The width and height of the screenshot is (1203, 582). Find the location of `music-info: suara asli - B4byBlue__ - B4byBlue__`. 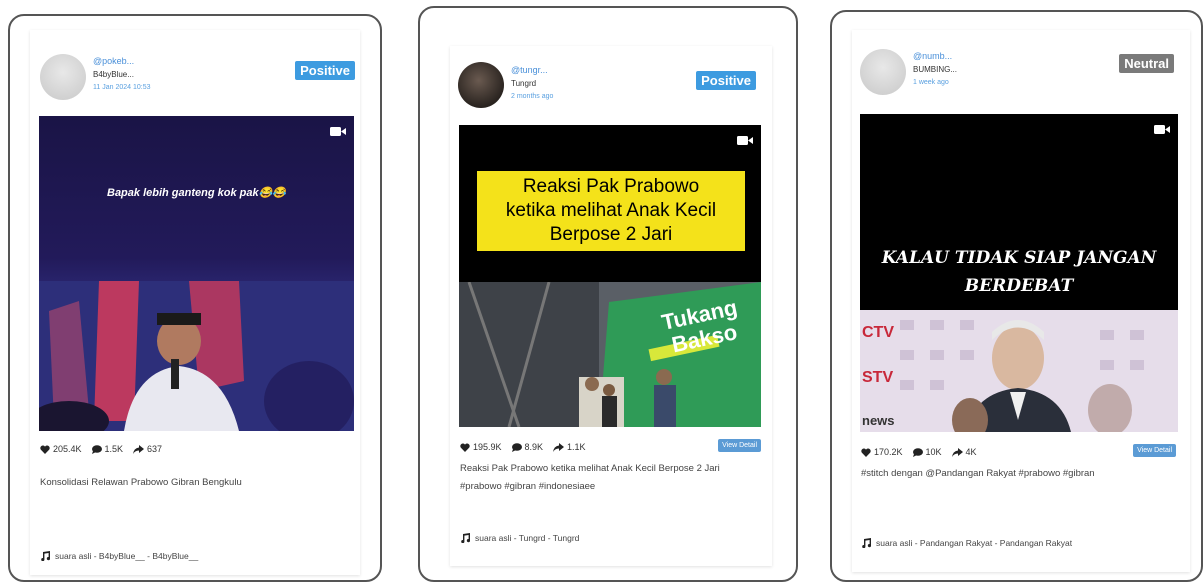

music-info: suara asli - B4byBlue__ - B4byBlue__ is located at coordinates (119, 556).